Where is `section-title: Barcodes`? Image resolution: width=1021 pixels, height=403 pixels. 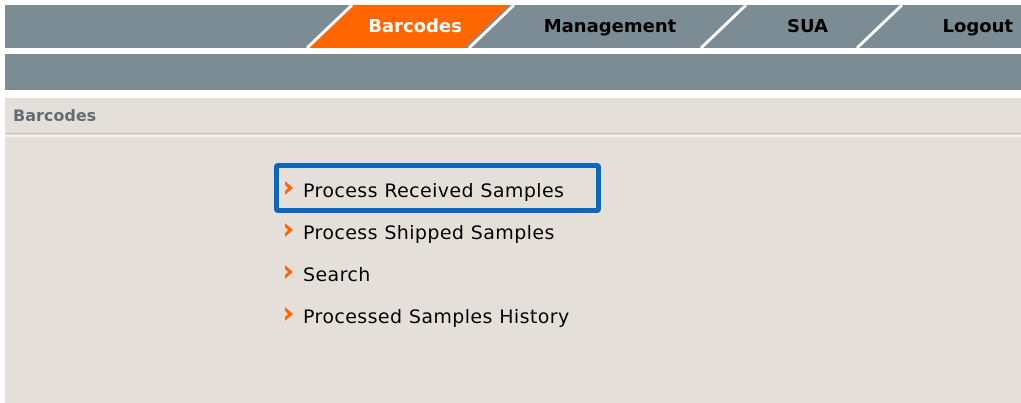 section-title: Barcodes is located at coordinates (55, 115).